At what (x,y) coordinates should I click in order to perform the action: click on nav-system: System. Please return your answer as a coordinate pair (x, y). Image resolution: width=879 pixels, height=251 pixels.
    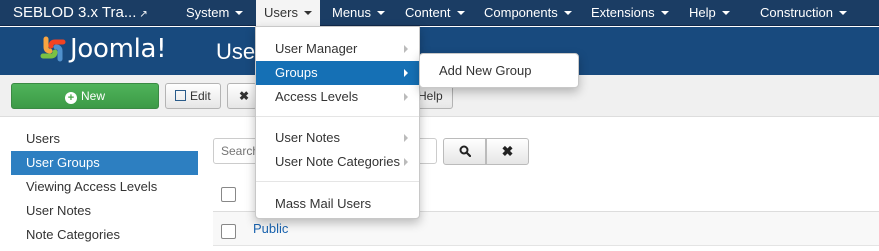
    Looking at the image, I should click on (214, 13).